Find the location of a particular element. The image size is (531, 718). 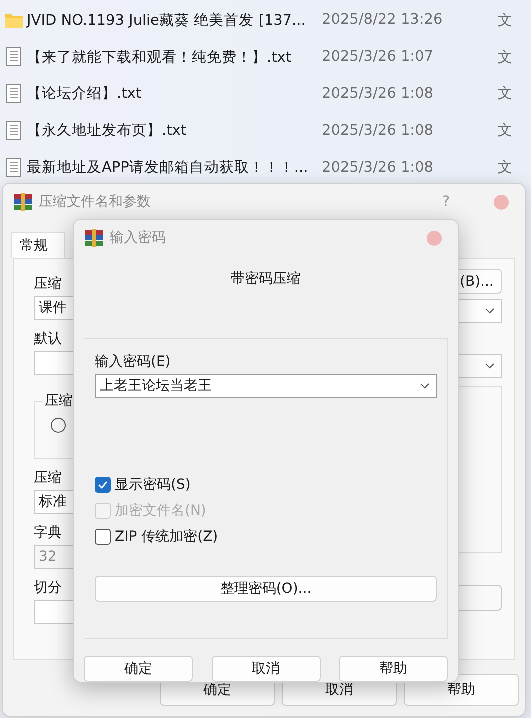

input-field is located at coordinates (479, 598).